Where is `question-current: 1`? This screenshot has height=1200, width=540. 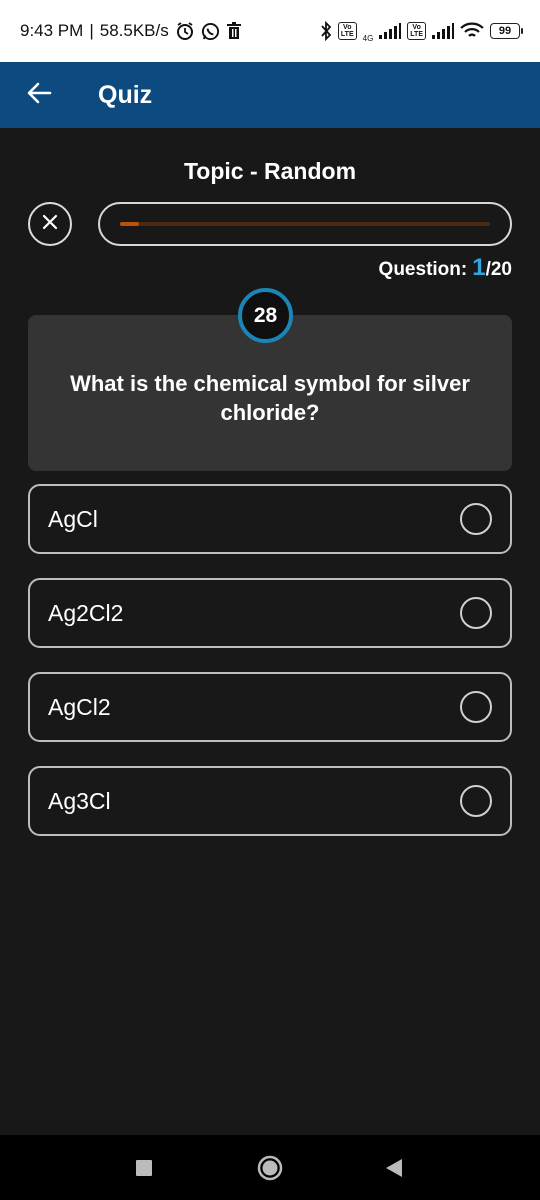 question-current: 1 is located at coordinates (479, 267).